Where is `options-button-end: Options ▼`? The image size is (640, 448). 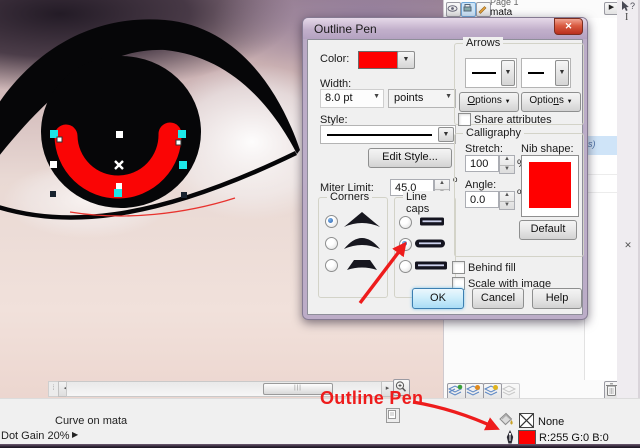
options-button-end: Options ▼ is located at coordinates (551, 102).